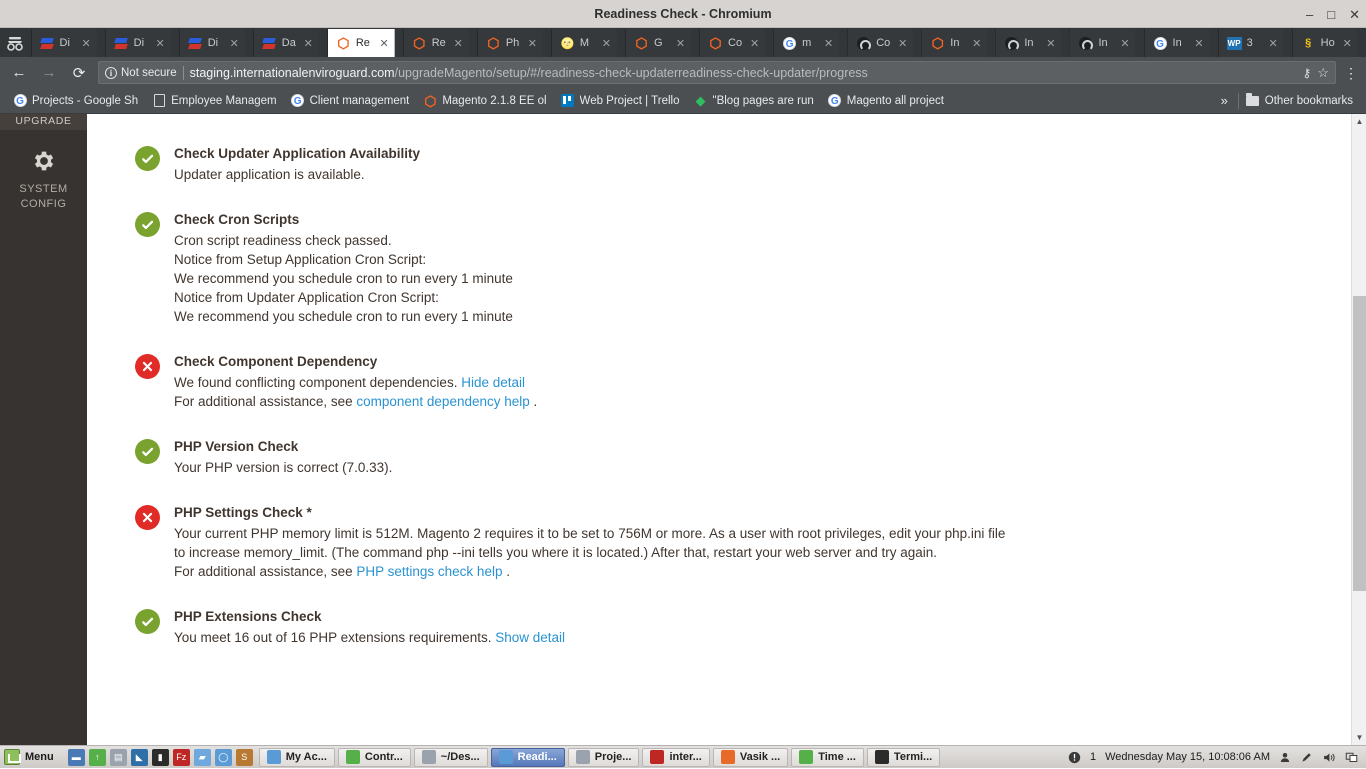 The height and width of the screenshot is (769, 1366). I want to click on browser-tab: WP 3 ✕, so click(1250, 43).